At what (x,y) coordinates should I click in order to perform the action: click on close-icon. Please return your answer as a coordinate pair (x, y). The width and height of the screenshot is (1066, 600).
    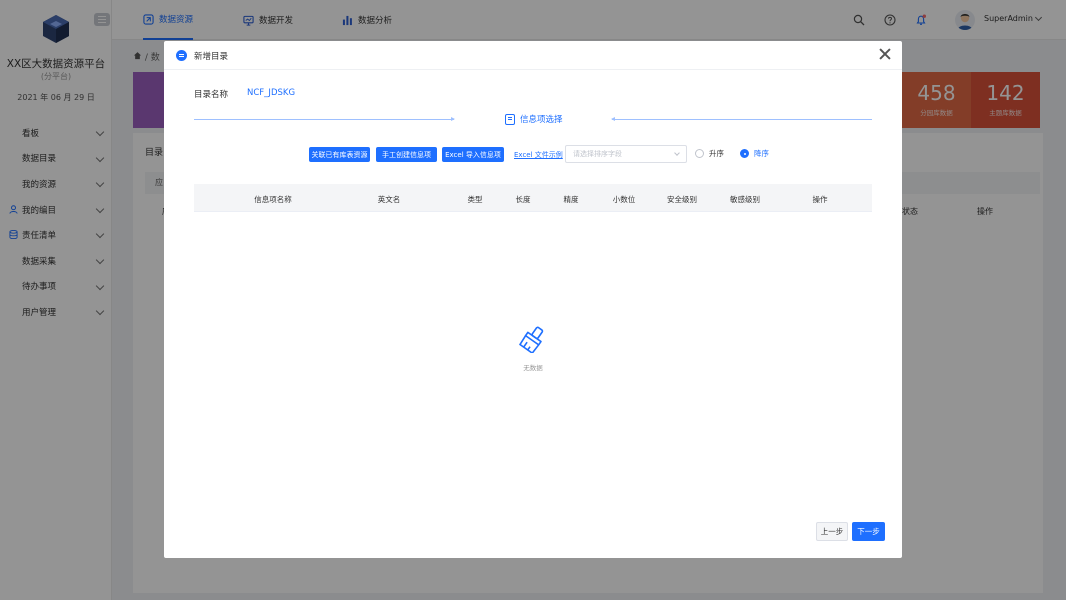
    Looking at the image, I should click on (885, 54).